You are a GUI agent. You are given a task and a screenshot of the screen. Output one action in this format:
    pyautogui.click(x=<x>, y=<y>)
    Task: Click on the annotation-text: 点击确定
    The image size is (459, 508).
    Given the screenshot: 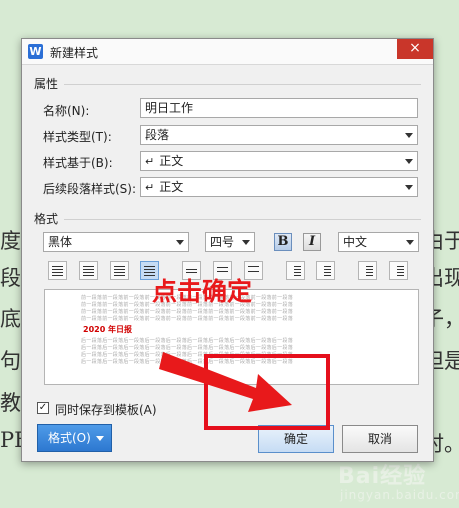 What is the action you would take?
    pyautogui.click(x=202, y=291)
    